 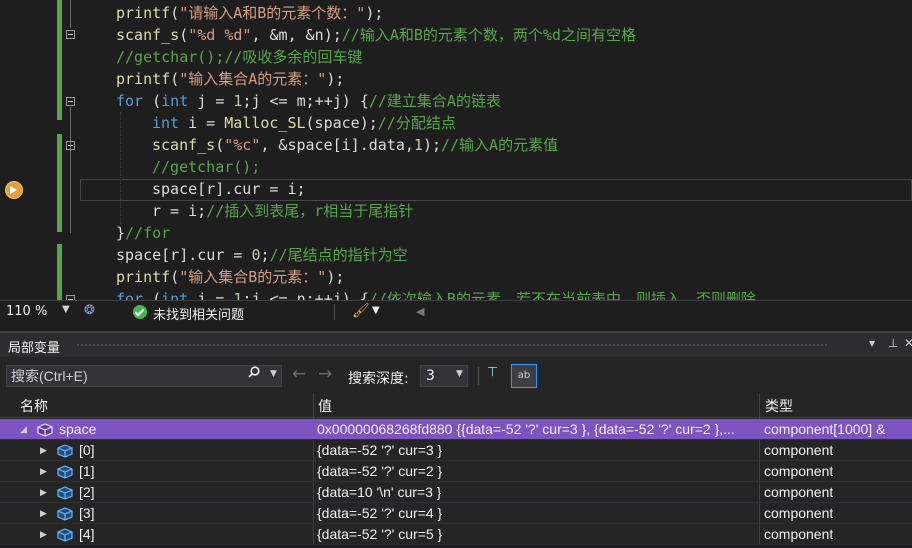 What do you see at coordinates (140, 312) in the screenshot?
I see `check-circle-icon` at bounding box center [140, 312].